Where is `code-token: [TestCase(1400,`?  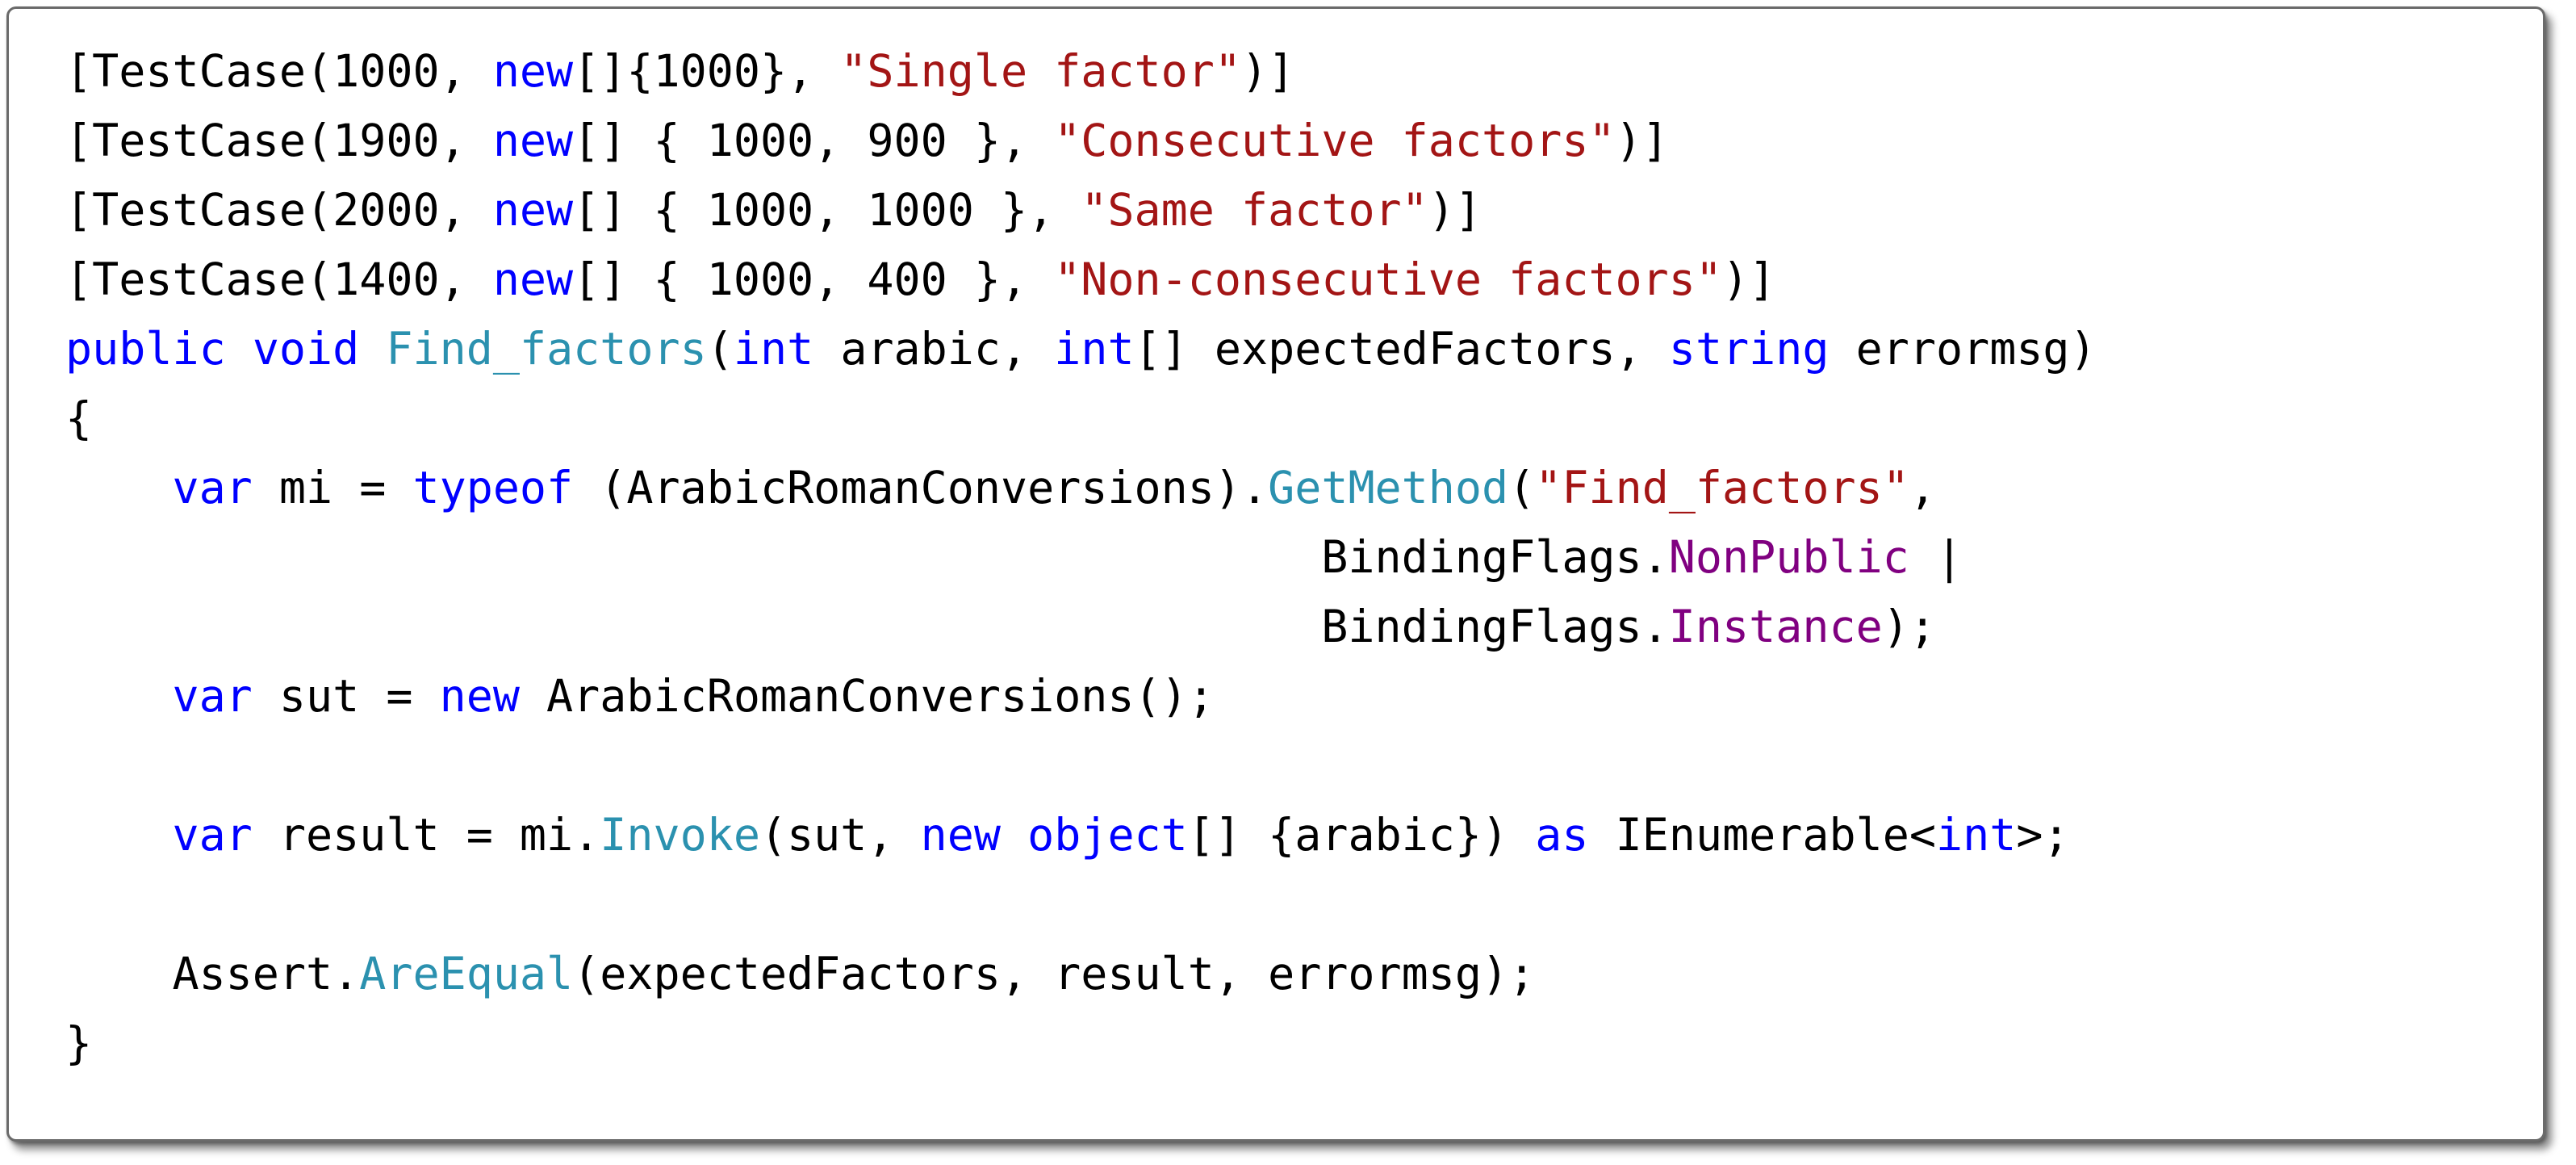 code-token: [TestCase(1400, is located at coordinates (279, 279).